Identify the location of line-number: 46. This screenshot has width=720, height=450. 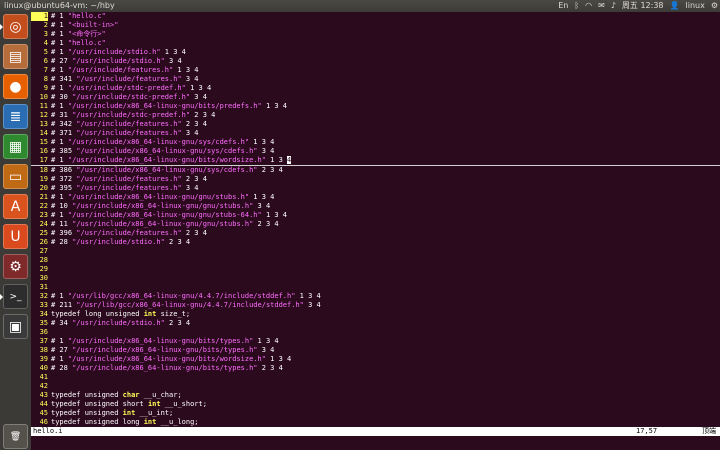
(43, 422).